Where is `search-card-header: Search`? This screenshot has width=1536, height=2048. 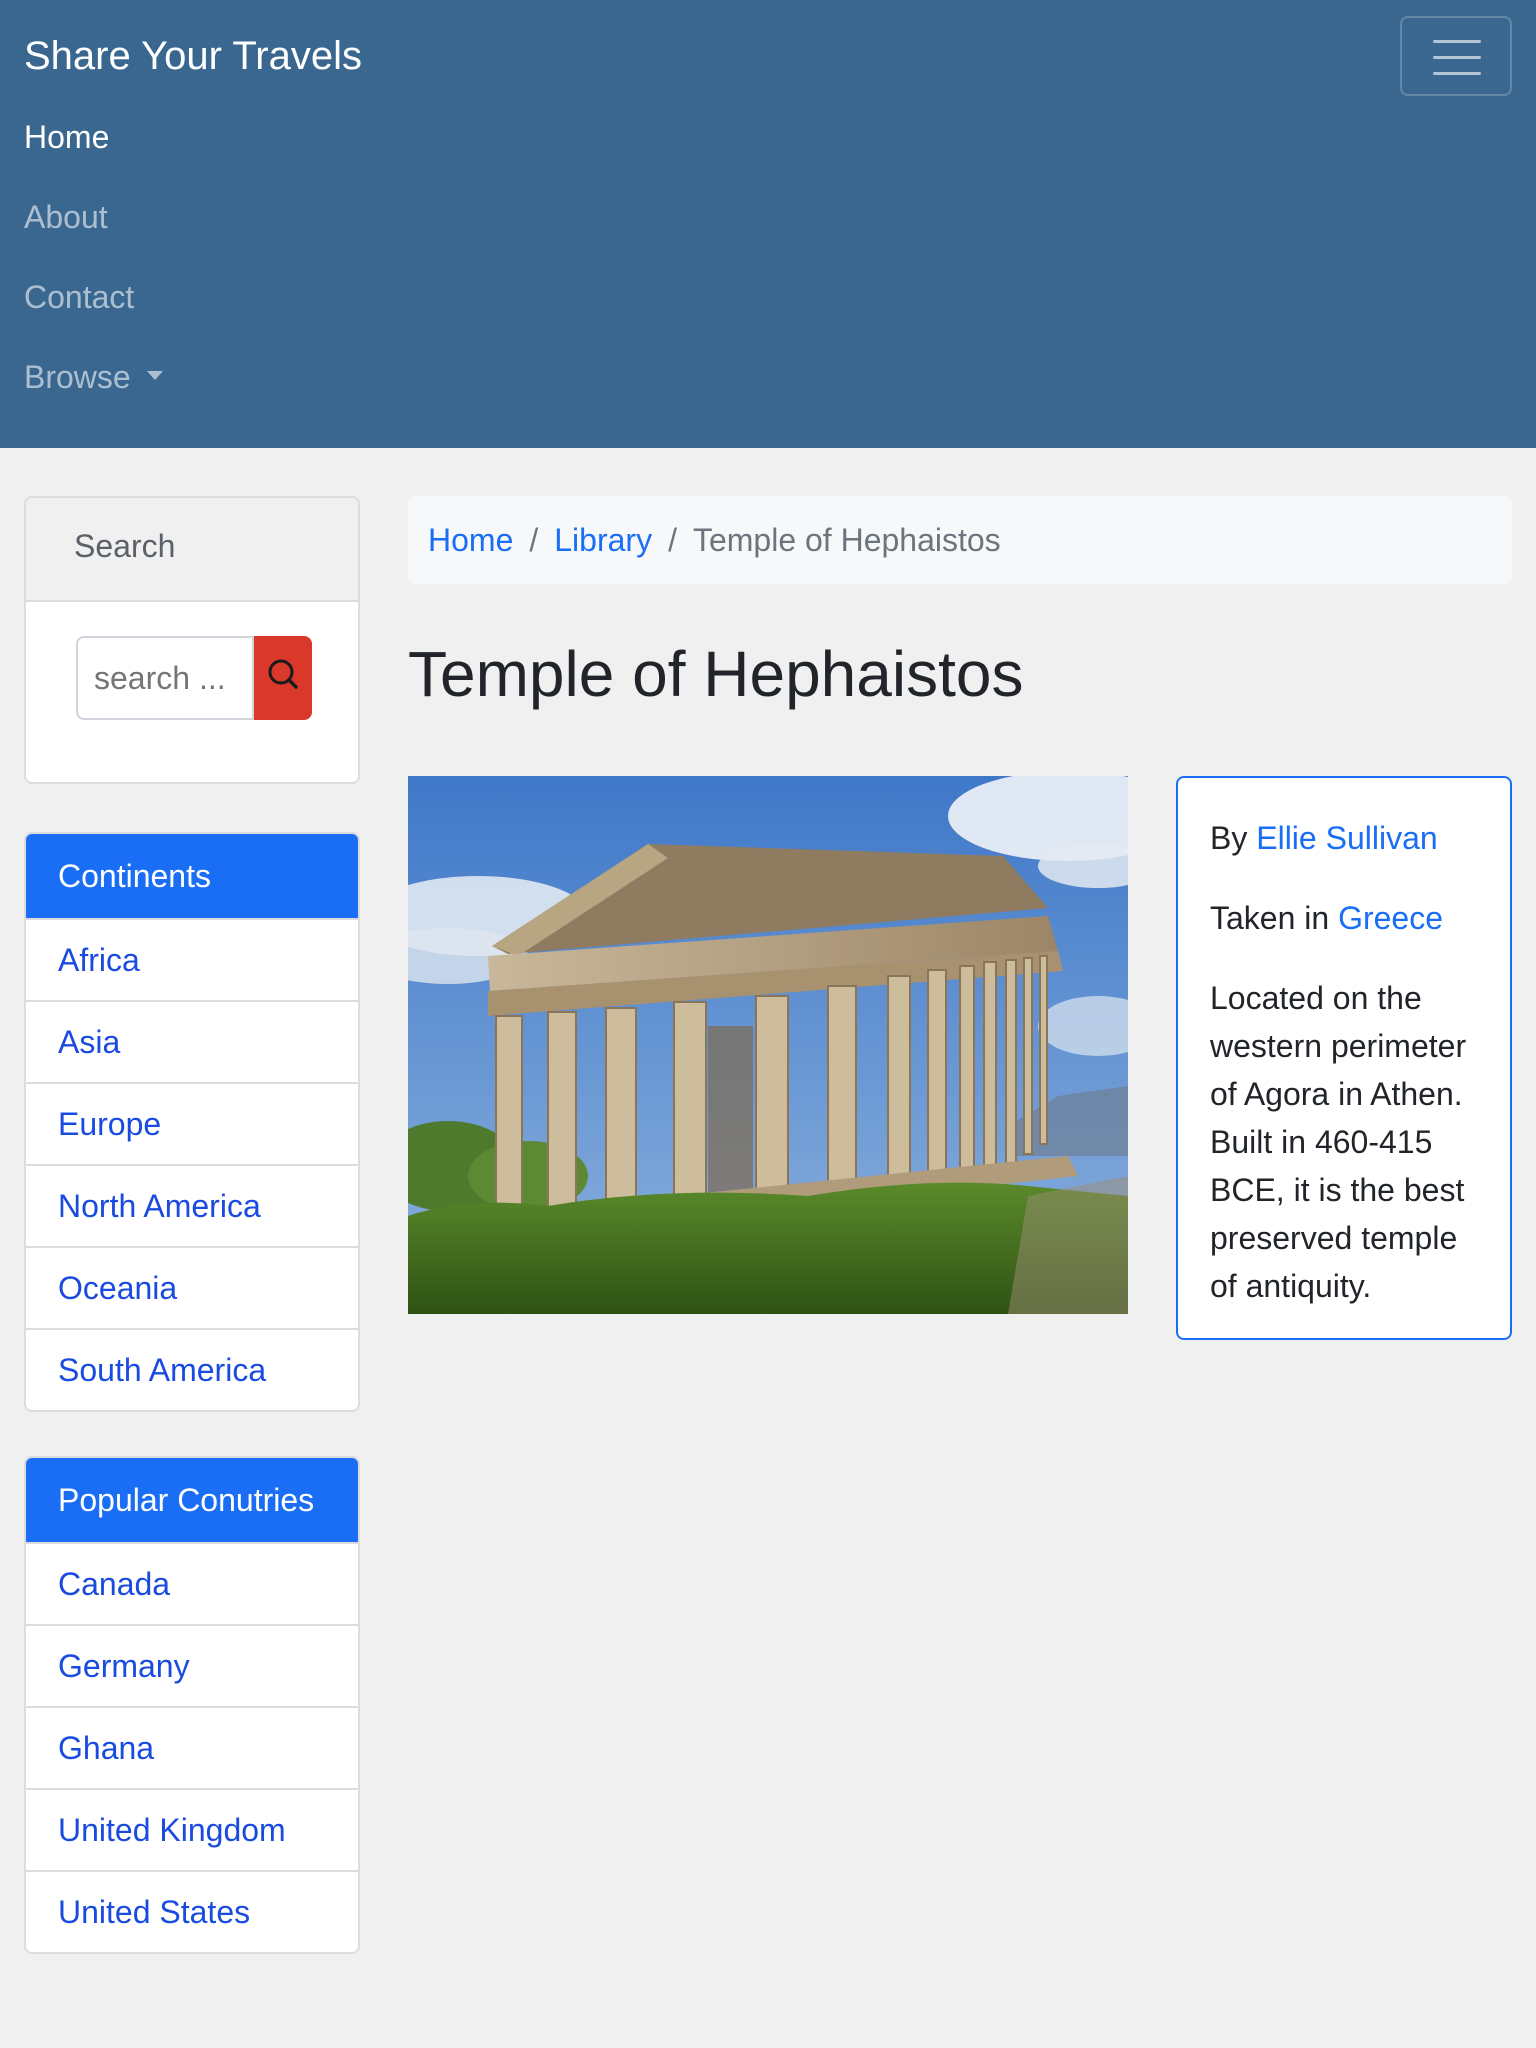 search-card-header: Search is located at coordinates (192, 550).